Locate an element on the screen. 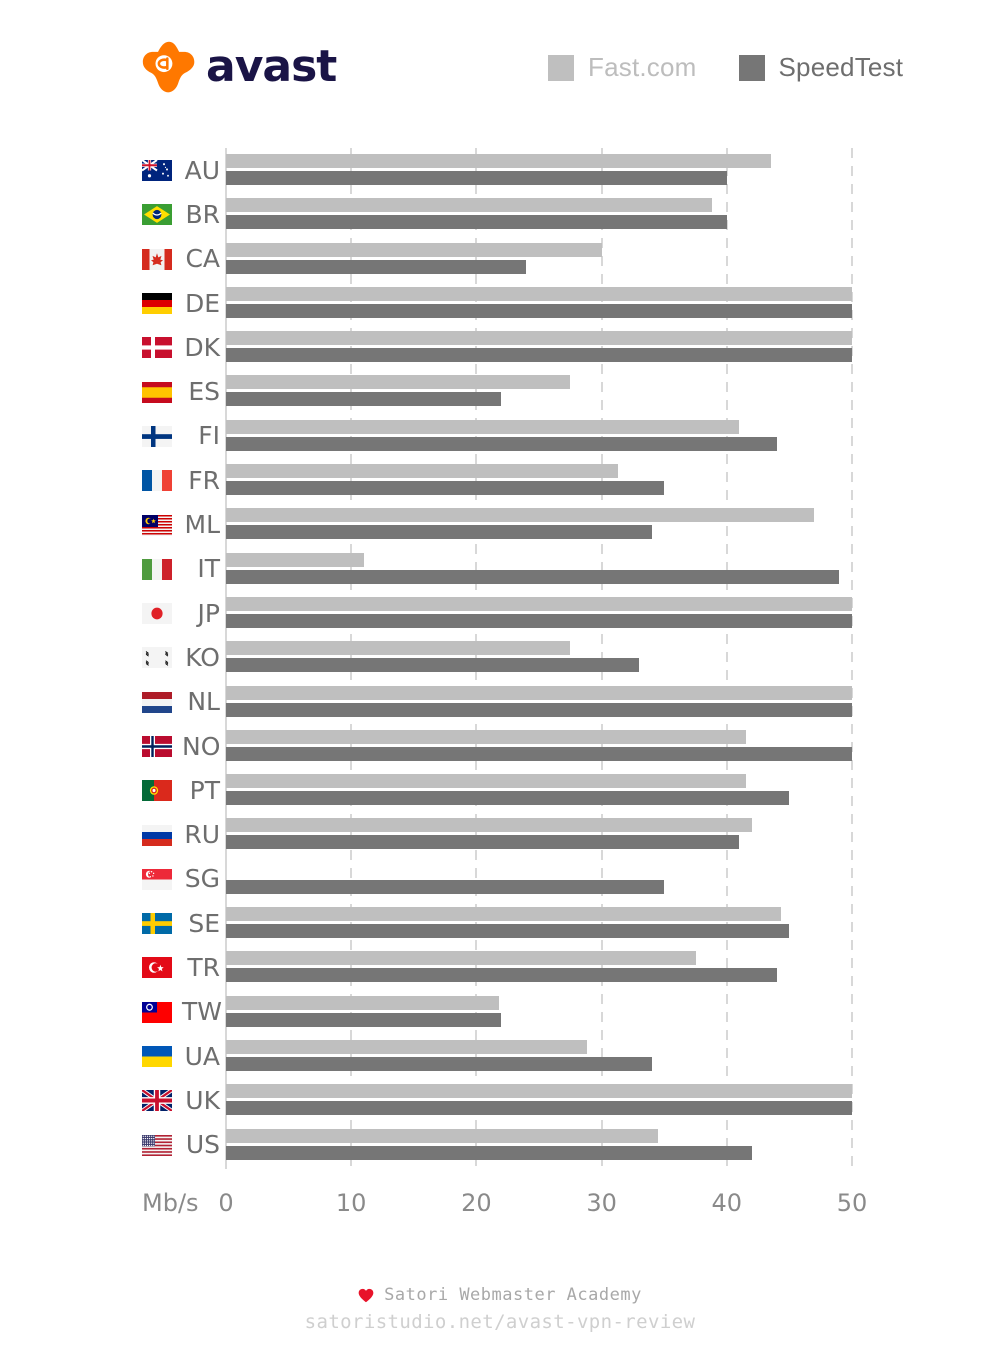 This screenshot has width=1000, height=1370. country-code: FI is located at coordinates (209, 436).